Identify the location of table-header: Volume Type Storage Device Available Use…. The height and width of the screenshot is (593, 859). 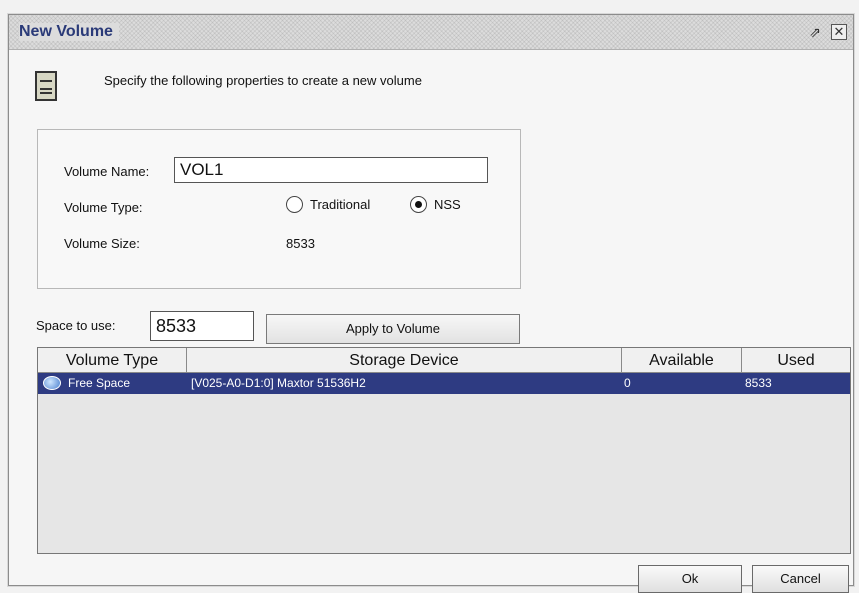
(444, 360).